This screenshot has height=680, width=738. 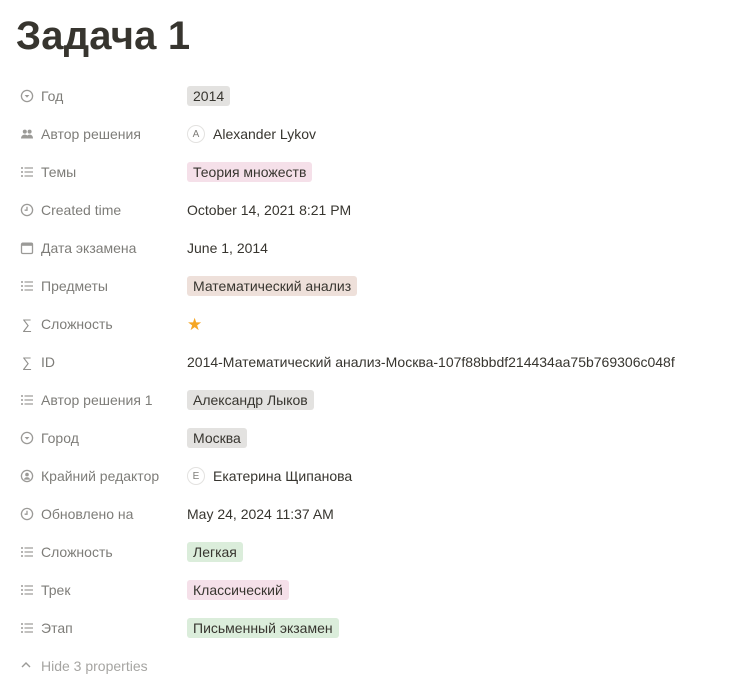 What do you see at coordinates (458, 438) in the screenshot?
I see `property-value: Москва` at bounding box center [458, 438].